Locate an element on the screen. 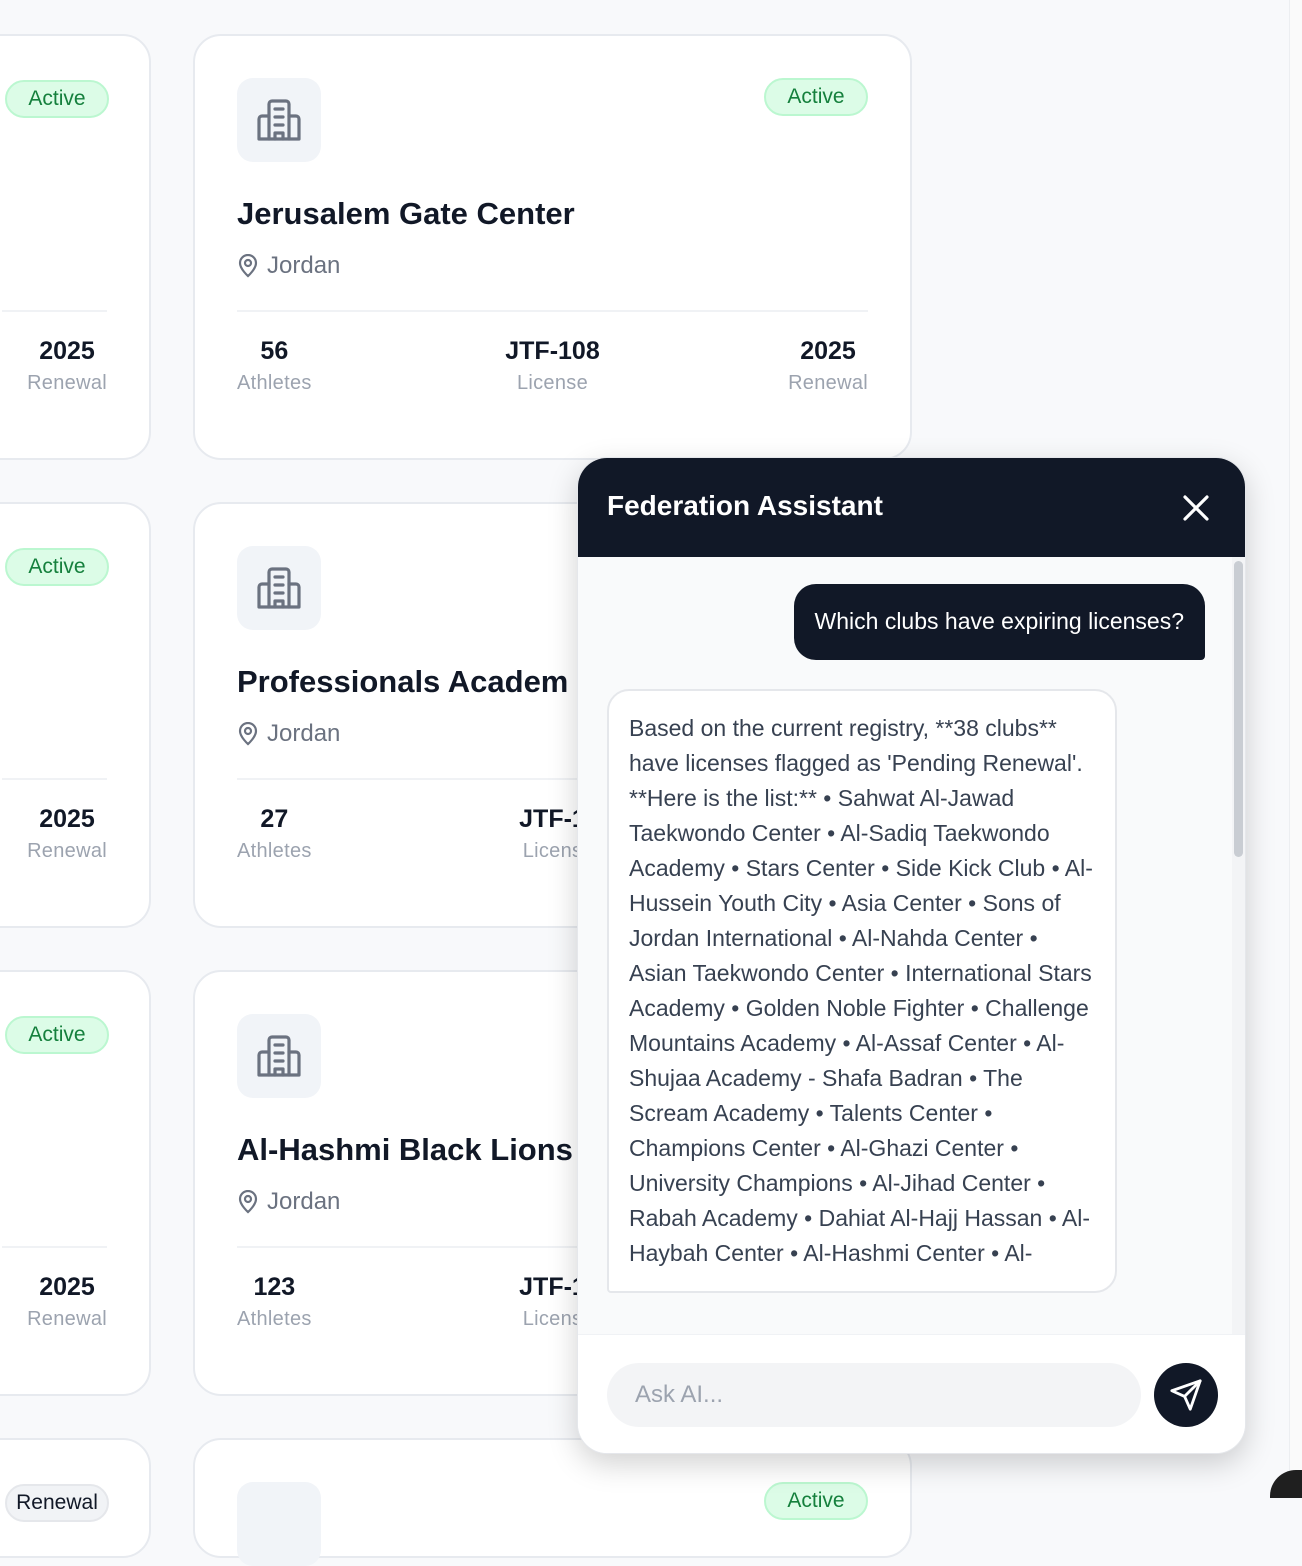 The height and width of the screenshot is (1566, 1302). club-name: Jerusalem Gate Center is located at coordinates (406, 213).